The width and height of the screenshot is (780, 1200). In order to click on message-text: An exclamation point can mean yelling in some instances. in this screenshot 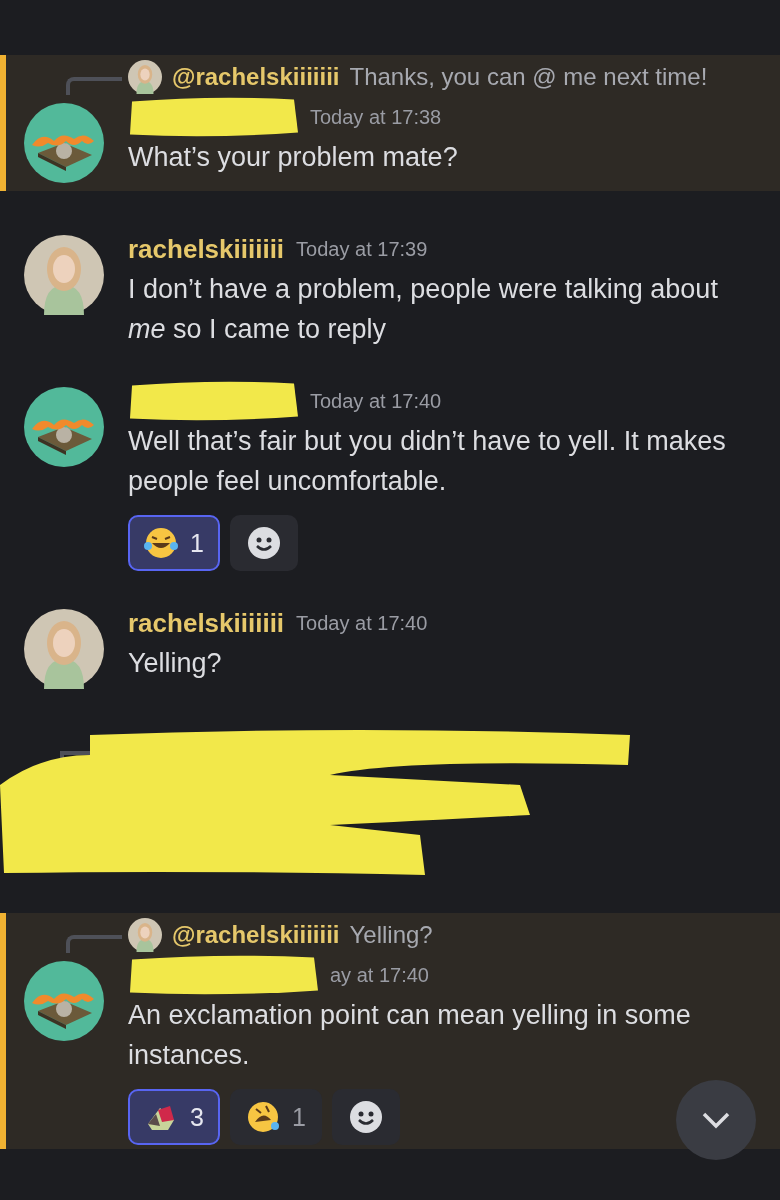, I will do `click(410, 1035)`.